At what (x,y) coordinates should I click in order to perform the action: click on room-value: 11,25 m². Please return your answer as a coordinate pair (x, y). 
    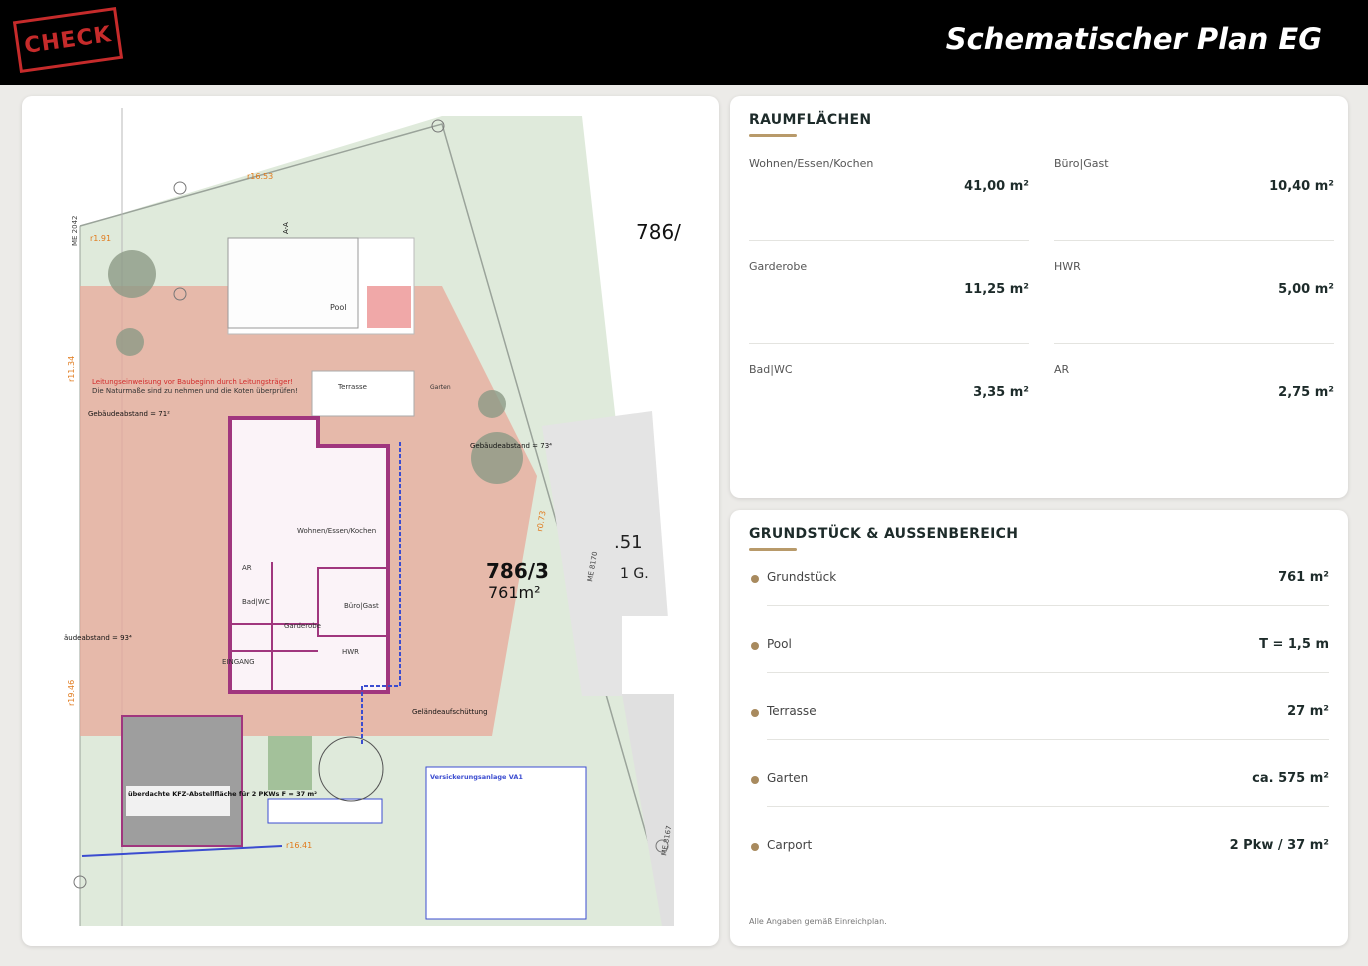
    Looking at the image, I should click on (996, 289).